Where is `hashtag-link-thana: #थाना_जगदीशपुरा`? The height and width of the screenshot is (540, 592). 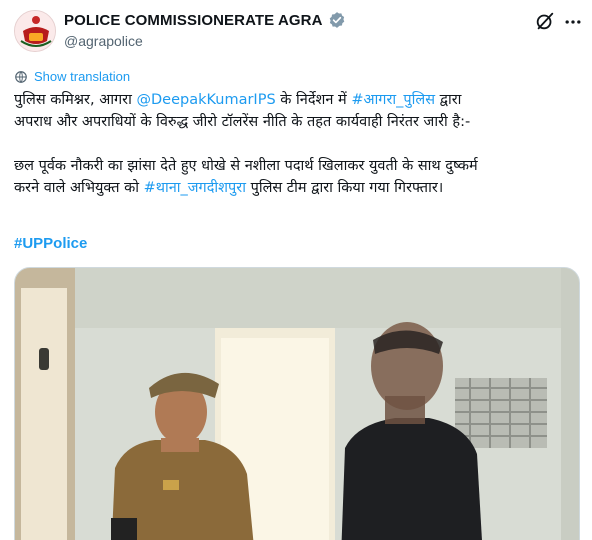 hashtag-link-thana: #थाना_जगदीशपुरा is located at coordinates (195, 188).